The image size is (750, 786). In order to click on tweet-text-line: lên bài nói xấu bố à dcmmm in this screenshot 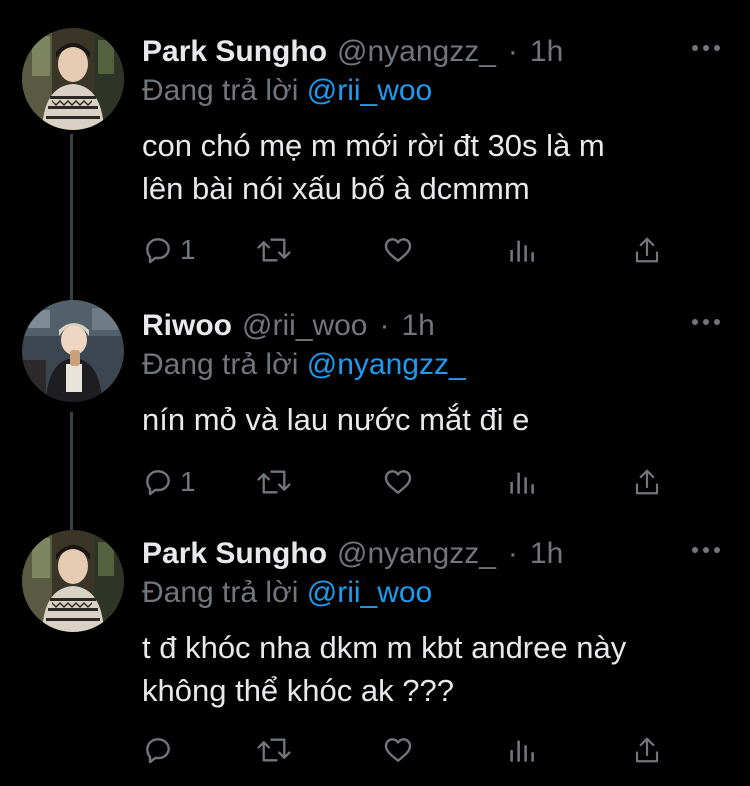, I will do `click(336, 188)`.